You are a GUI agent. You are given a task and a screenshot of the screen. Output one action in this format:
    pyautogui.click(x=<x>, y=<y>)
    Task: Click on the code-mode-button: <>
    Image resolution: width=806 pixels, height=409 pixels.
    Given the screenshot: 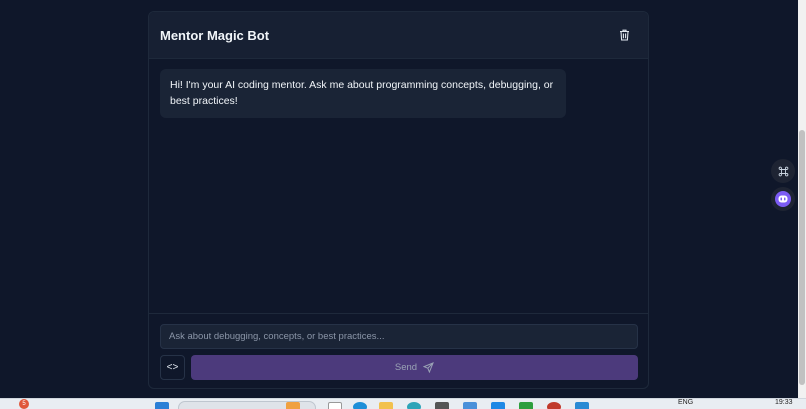 What is the action you would take?
    pyautogui.click(x=172, y=367)
    